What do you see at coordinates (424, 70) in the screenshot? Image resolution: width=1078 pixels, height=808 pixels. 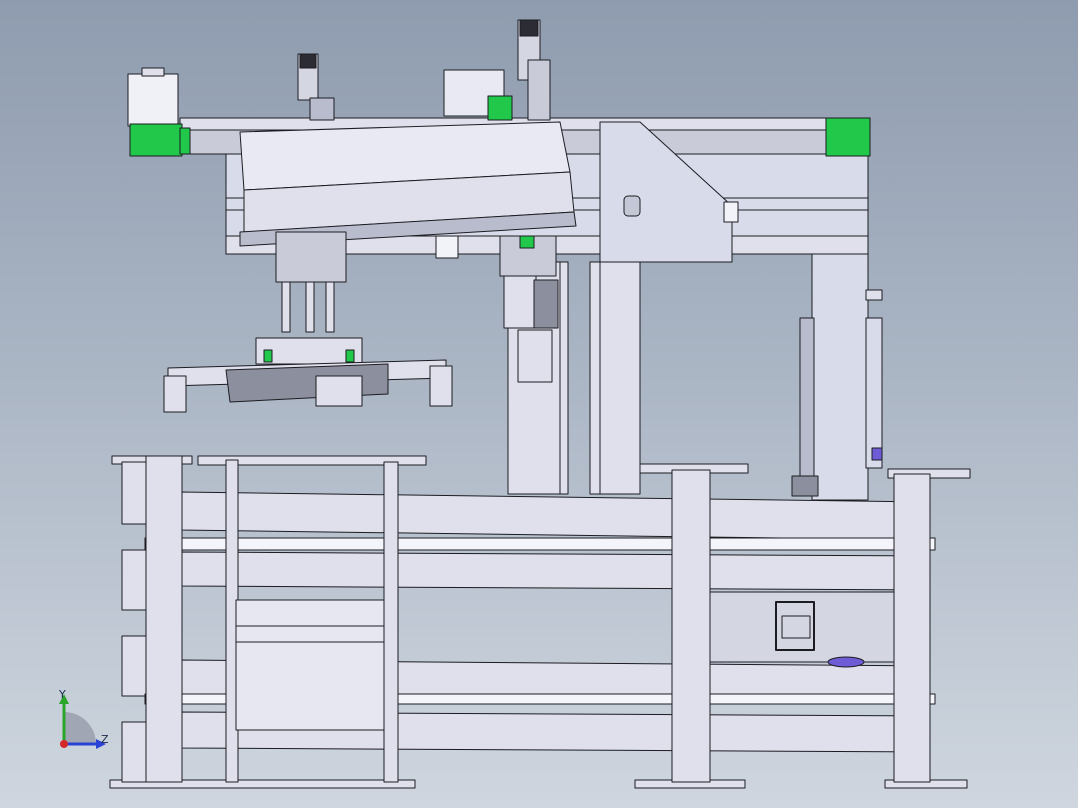 I see `top-servos` at bounding box center [424, 70].